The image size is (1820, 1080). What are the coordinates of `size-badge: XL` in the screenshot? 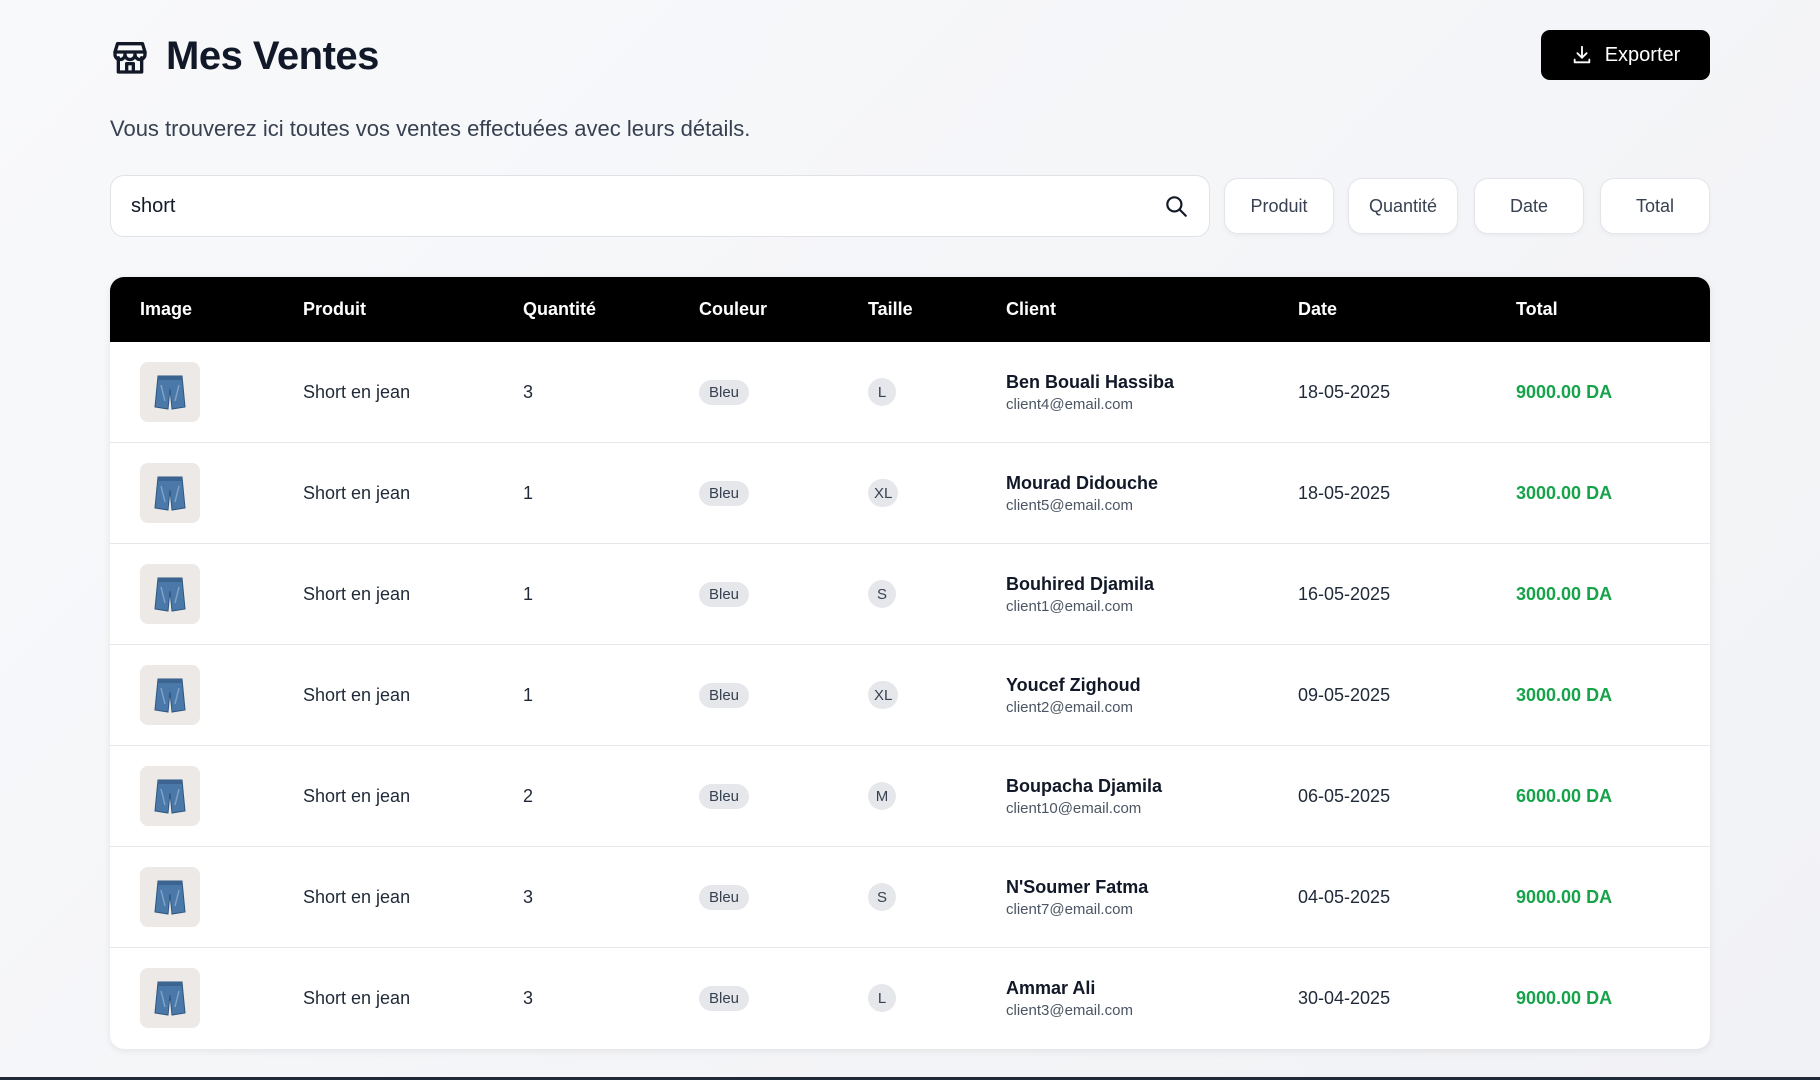 It's located at (883, 695).